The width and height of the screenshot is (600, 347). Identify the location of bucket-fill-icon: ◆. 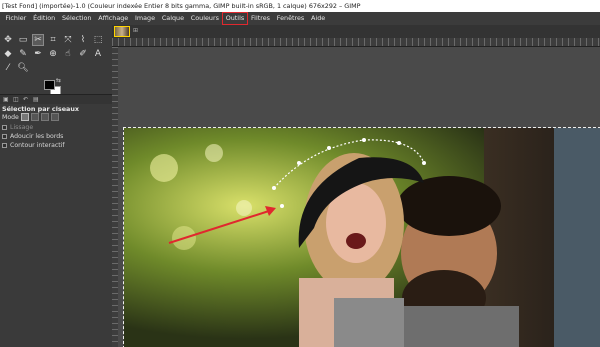
(8, 54).